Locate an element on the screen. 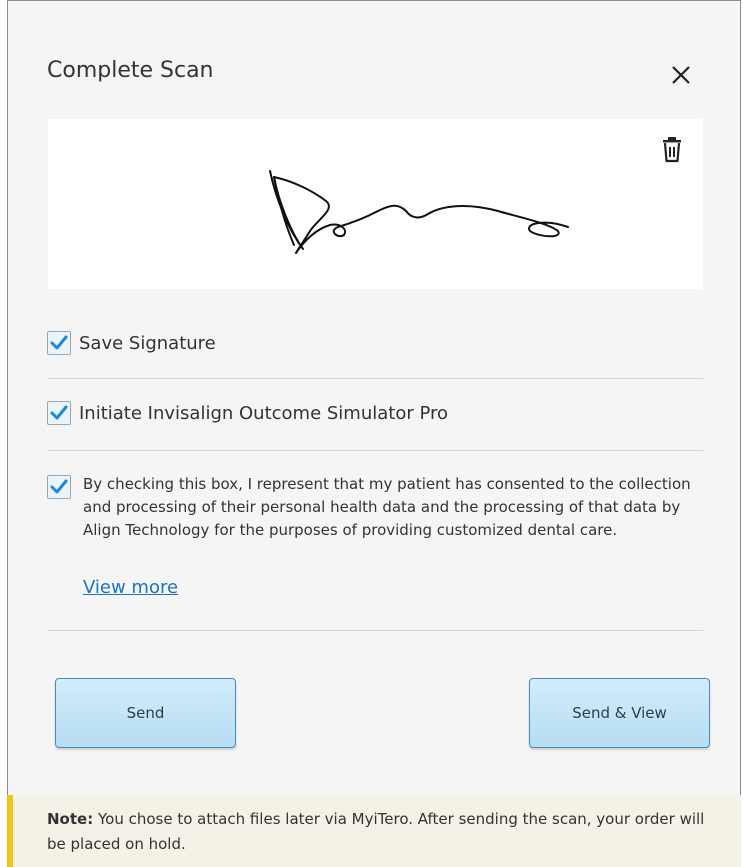  note-label: Note: is located at coordinates (70, 819).